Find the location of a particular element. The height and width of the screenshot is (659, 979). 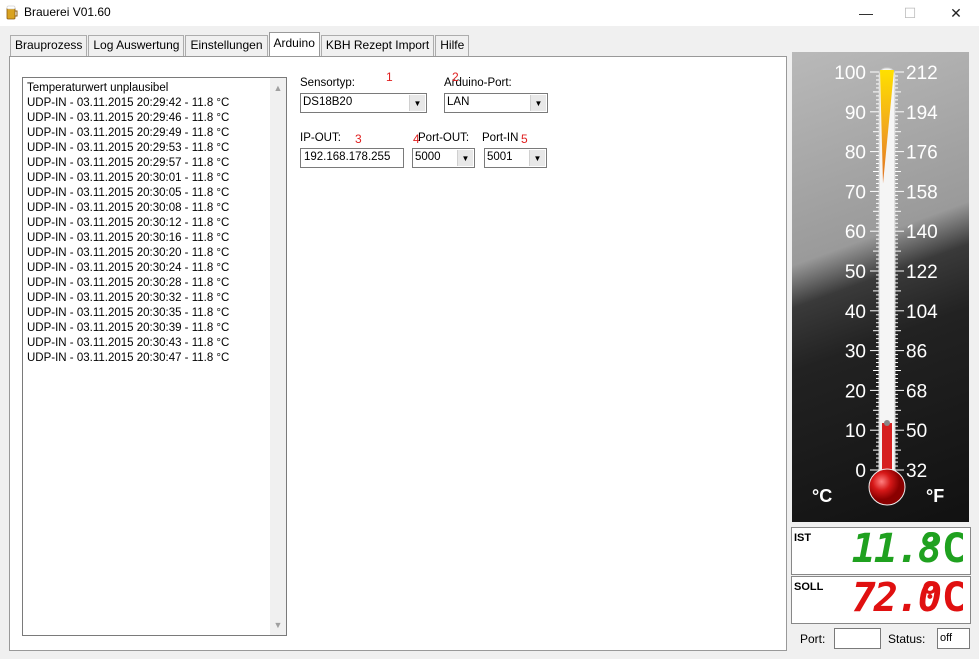

log-line: UDP-IN - 03.11.2015 20:30:05 - 11.8 °C is located at coordinates (128, 193).